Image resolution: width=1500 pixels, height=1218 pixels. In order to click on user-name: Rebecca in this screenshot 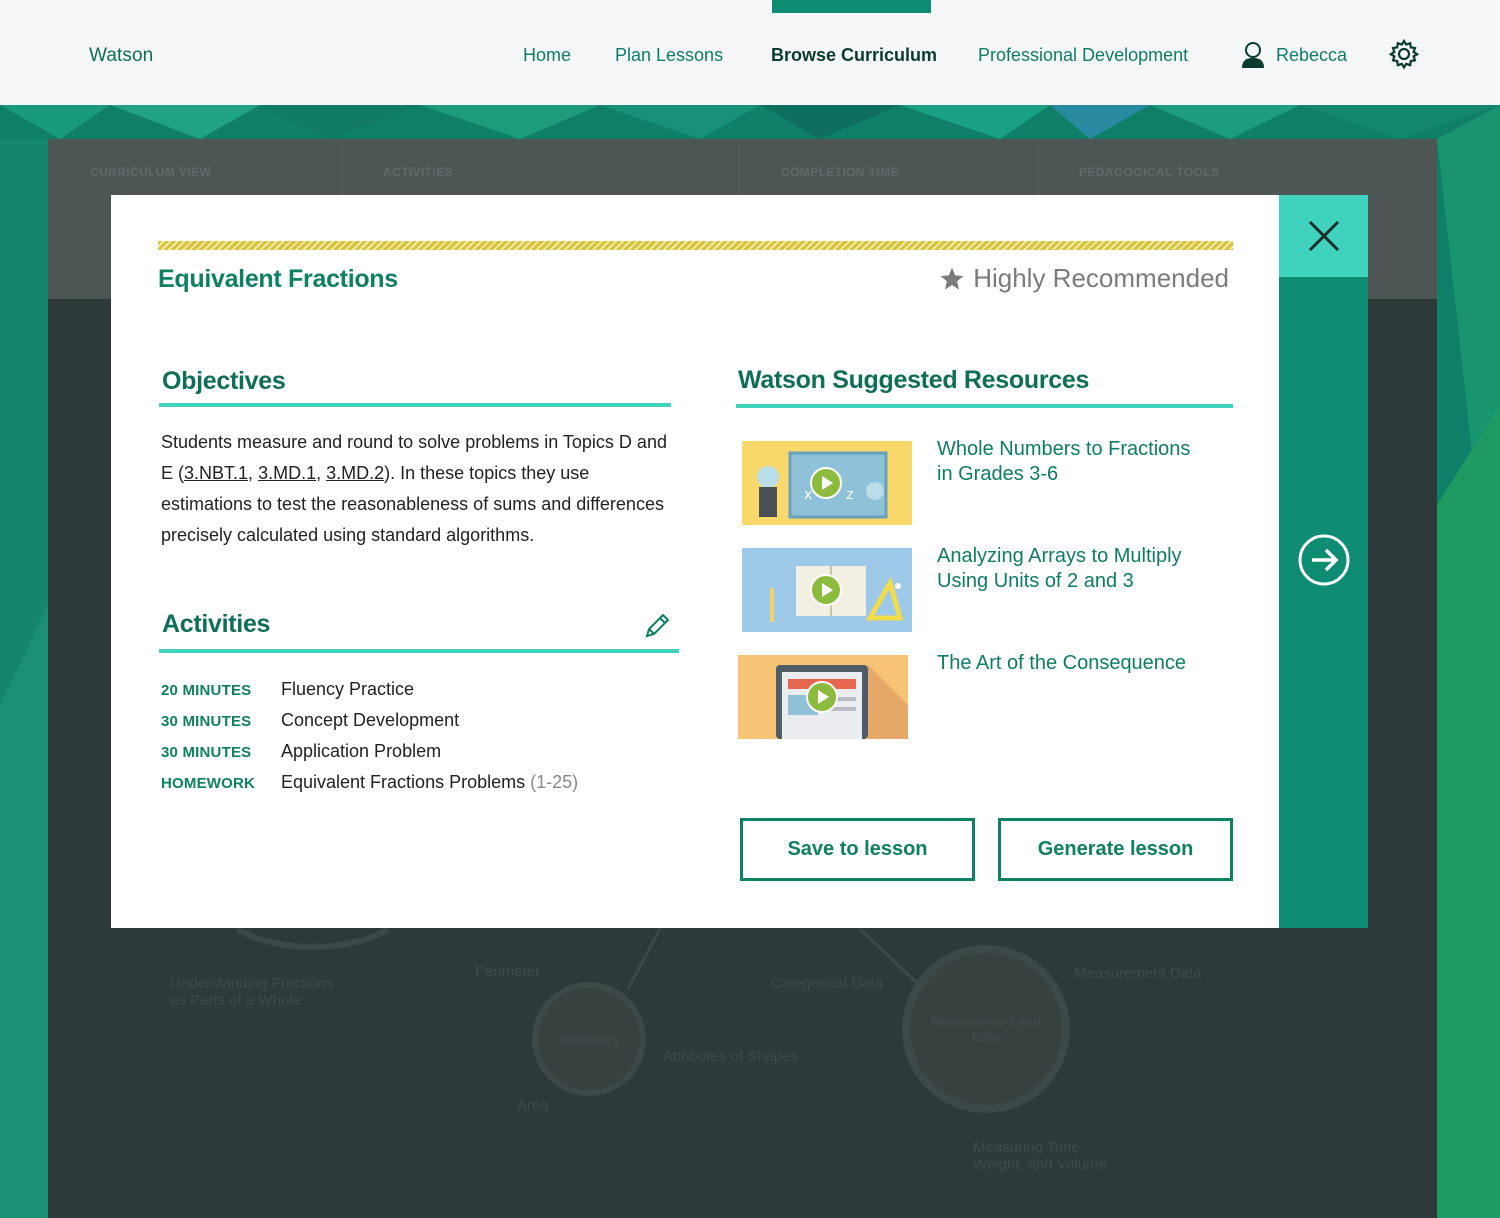, I will do `click(1312, 54)`.